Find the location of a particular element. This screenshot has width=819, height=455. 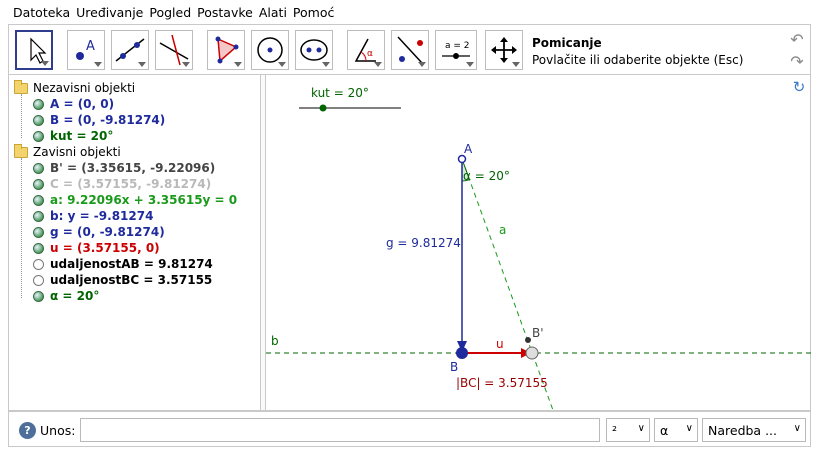

algebra-item: a: 9.22096x + 3.35615y = 0 is located at coordinates (135, 200).